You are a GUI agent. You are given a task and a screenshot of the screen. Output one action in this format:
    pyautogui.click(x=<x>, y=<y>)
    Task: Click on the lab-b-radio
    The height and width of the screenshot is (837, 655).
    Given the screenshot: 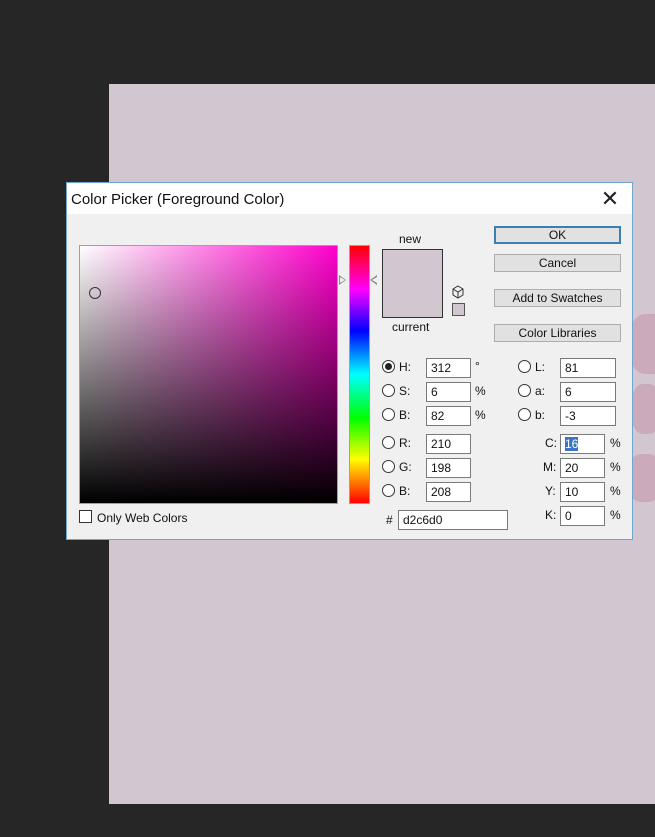 What is the action you would take?
    pyautogui.click(x=524, y=414)
    